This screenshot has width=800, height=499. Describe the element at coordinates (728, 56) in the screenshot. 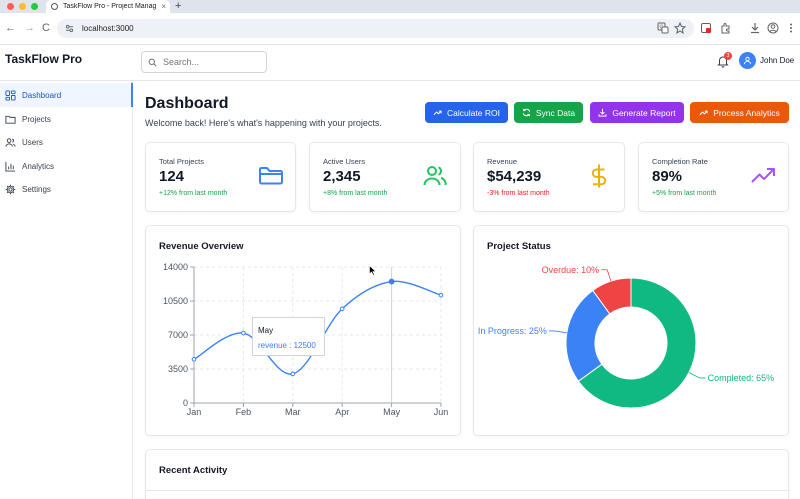

I see `notification-badge: 3` at that location.